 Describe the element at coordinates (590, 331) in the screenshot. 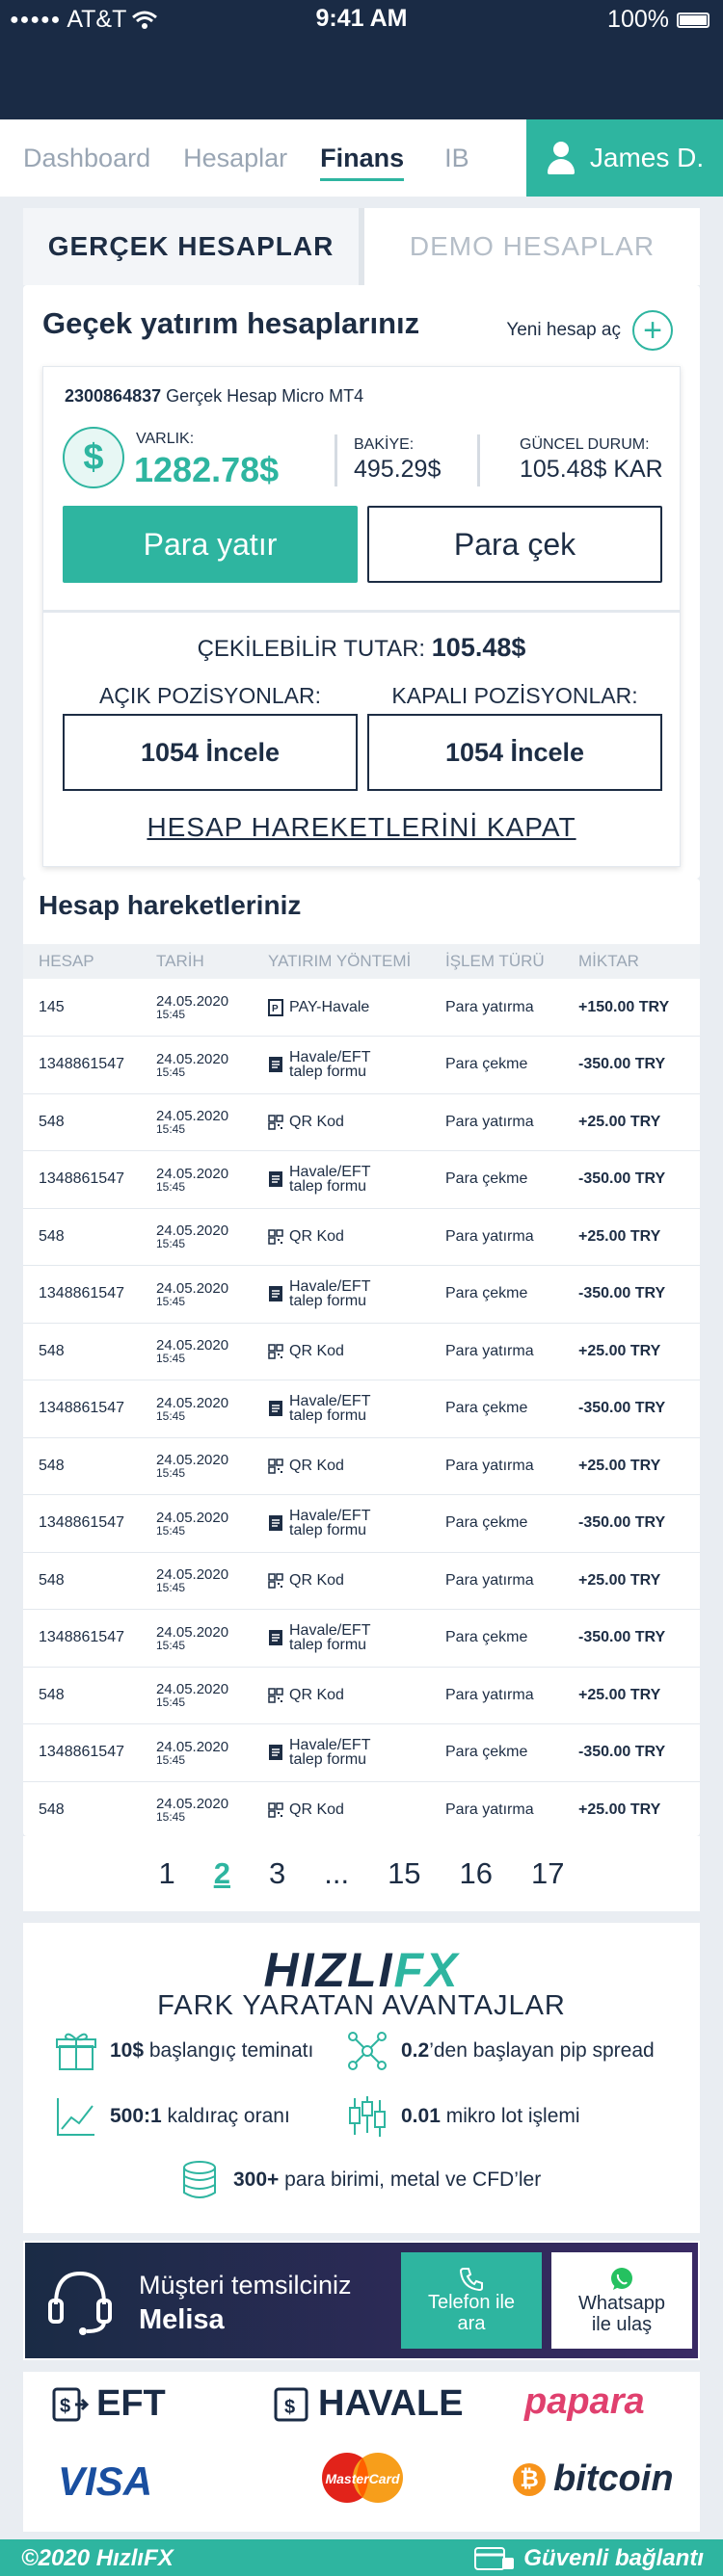

I see `new-account-button: Yeni hesap aç +` at that location.